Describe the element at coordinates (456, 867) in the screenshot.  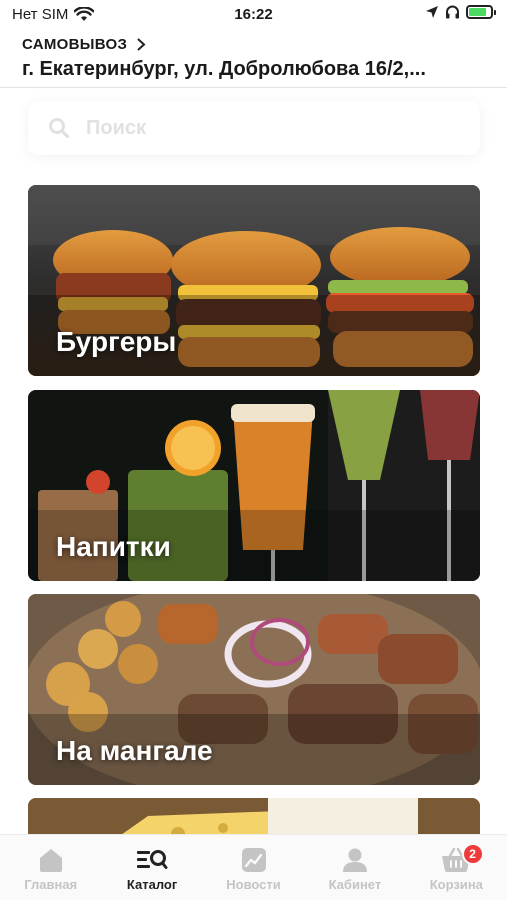
I see `tab-cart: Корзина 2` at that location.